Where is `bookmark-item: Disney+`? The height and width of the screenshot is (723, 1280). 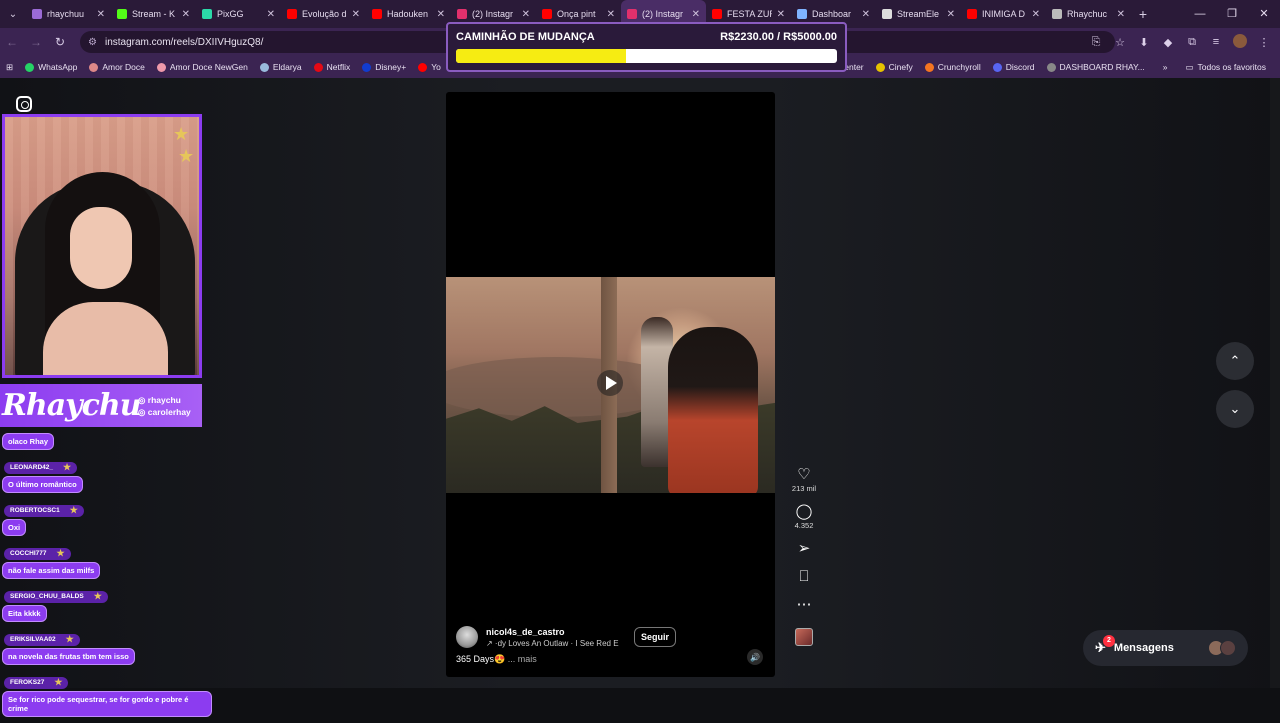
bookmark-item: Disney+ is located at coordinates (384, 67).